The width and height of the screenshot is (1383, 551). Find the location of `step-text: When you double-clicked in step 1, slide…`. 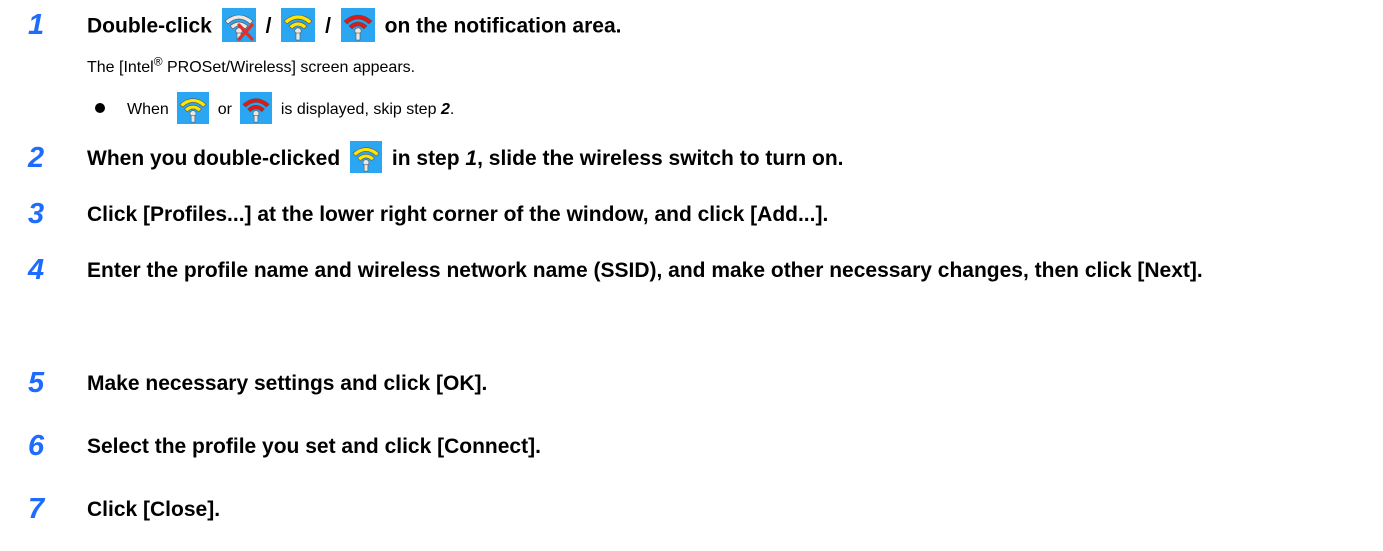

step-text: When you double-clicked in step 1, slide… is located at coordinates (725, 158).